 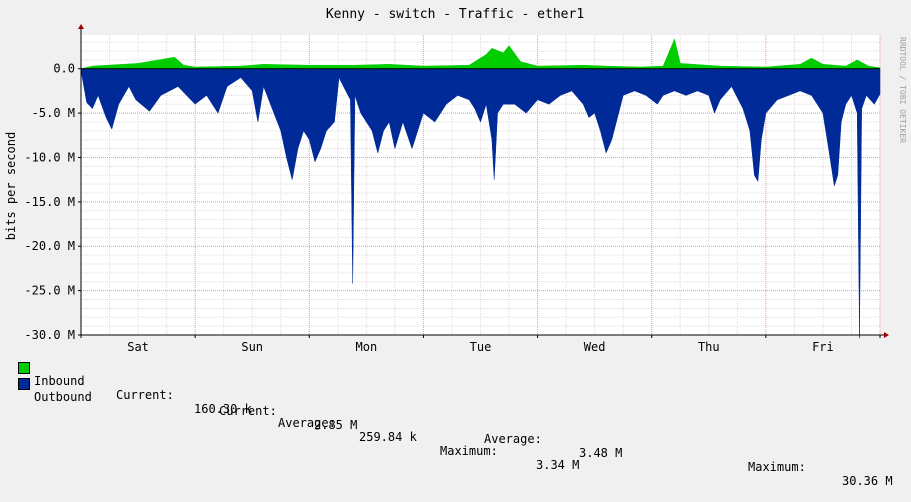 I want to click on inbound-swatch, so click(x=24, y=368).